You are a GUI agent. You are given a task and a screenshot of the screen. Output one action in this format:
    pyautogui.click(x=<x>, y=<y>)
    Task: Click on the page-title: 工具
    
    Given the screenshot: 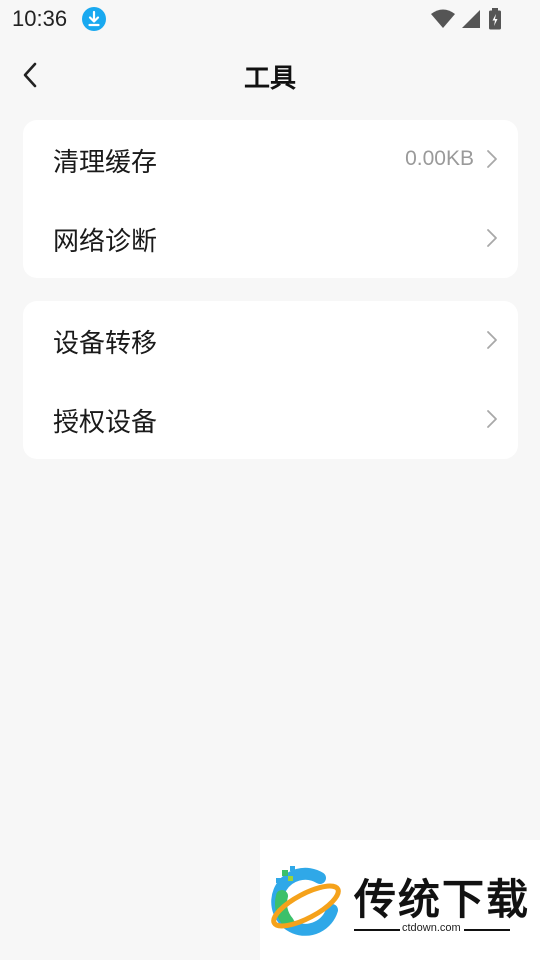 What is the action you would take?
    pyautogui.click(x=269, y=79)
    